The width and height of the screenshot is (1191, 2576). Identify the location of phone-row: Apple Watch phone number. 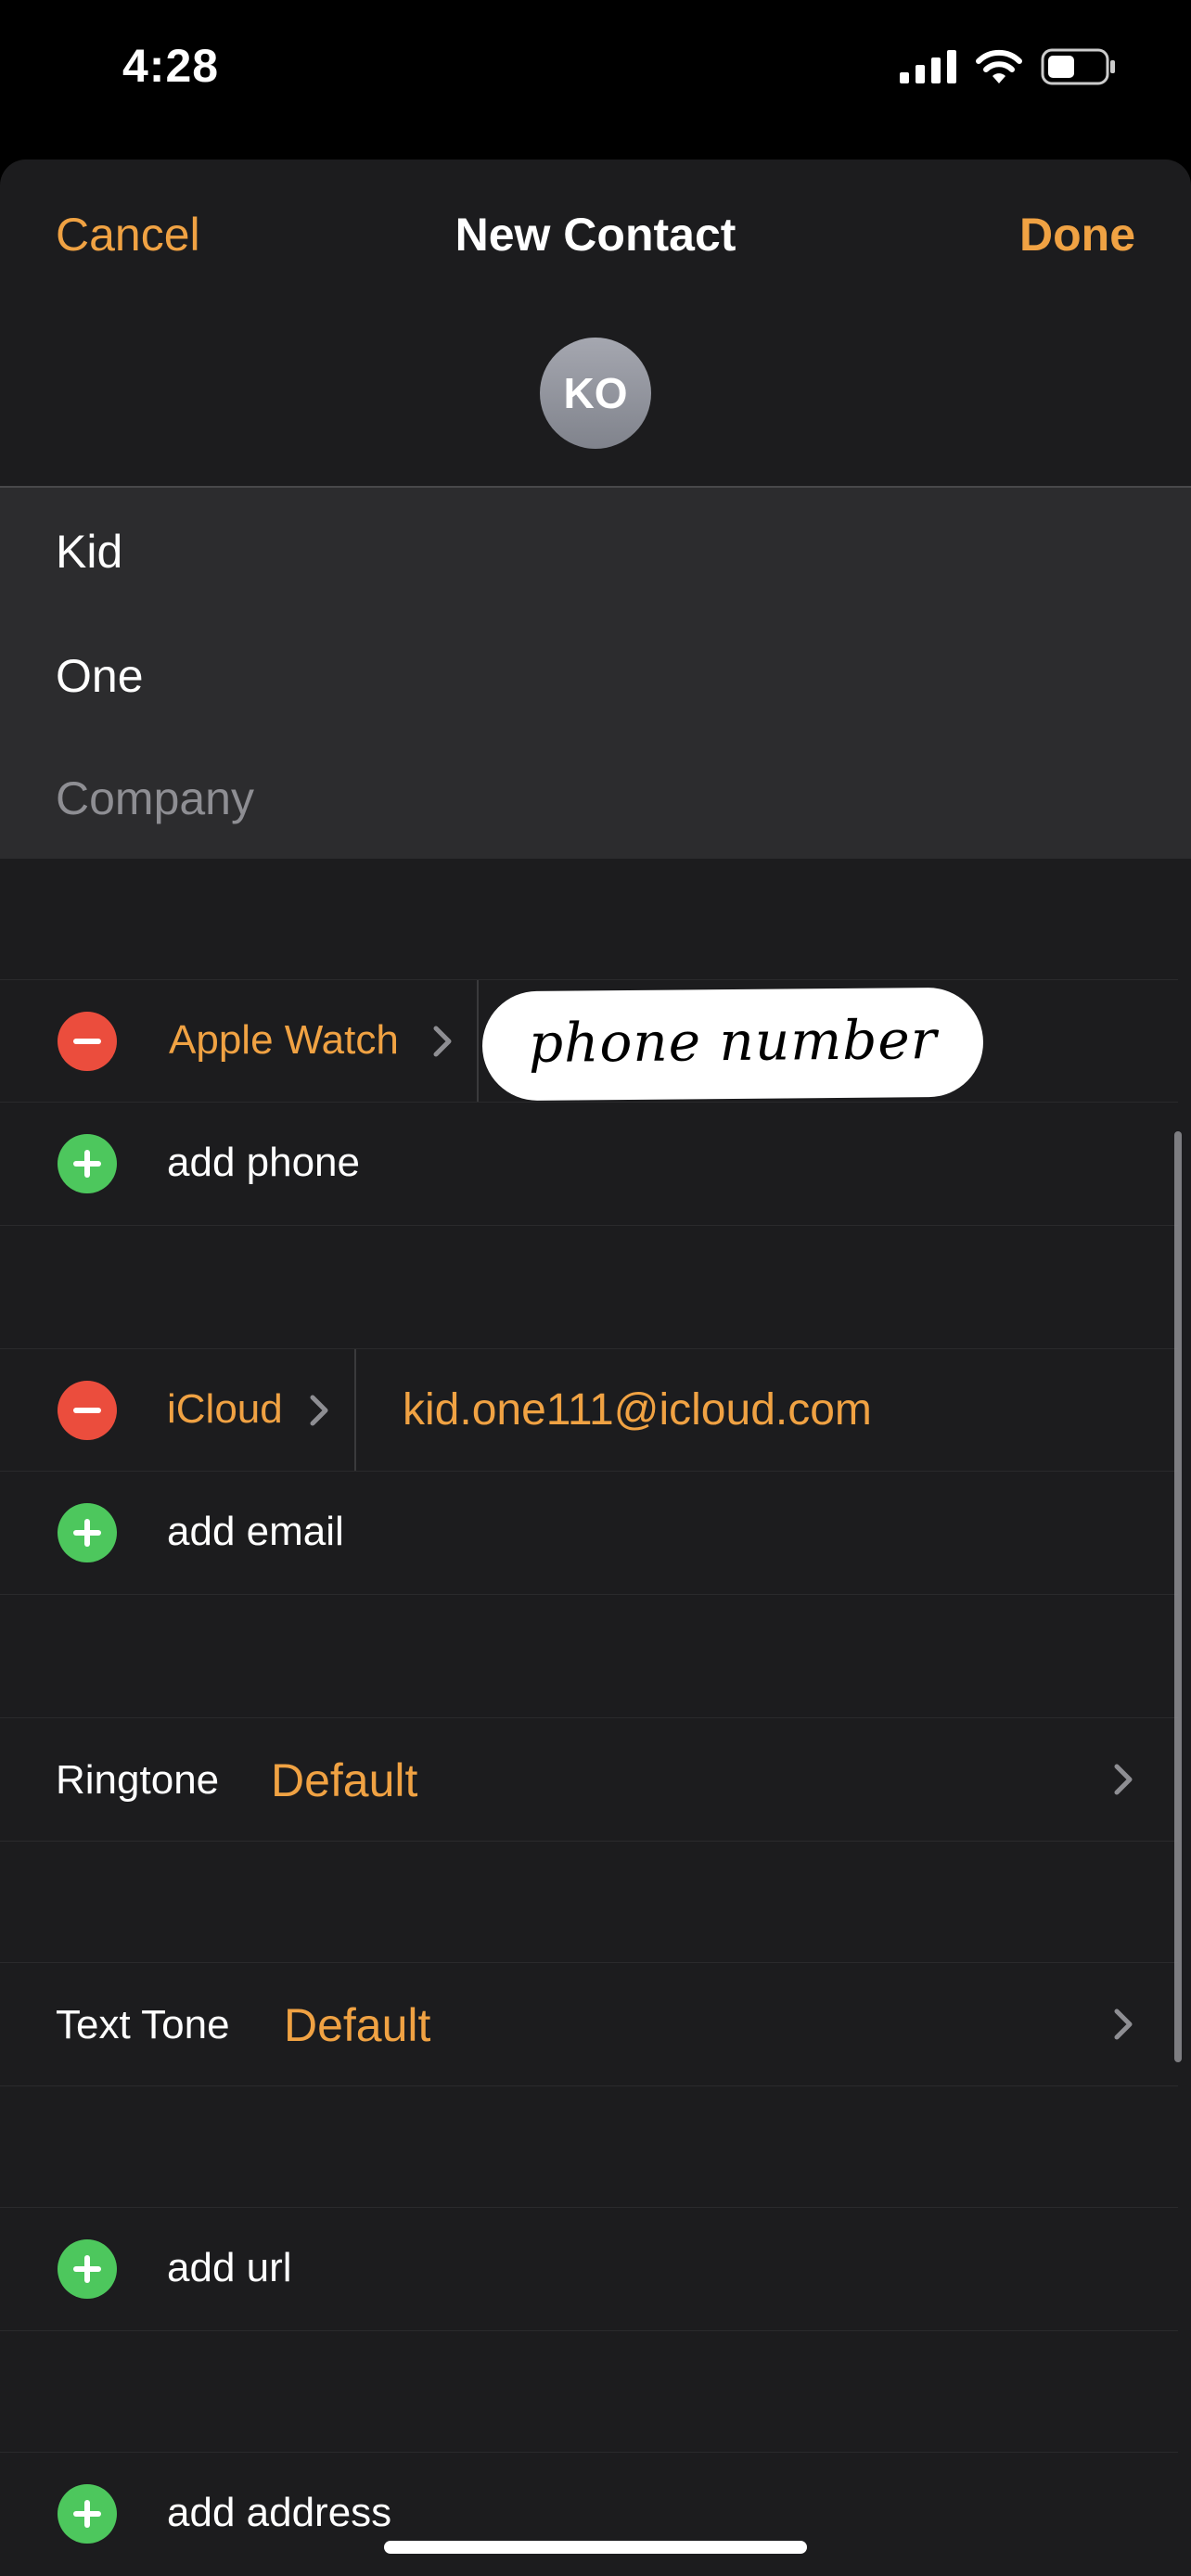
(589, 1041).